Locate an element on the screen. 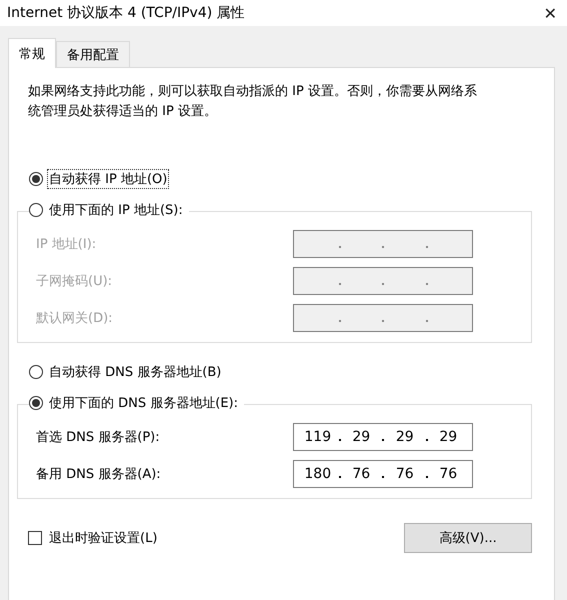  field-label: IP 地址(I): is located at coordinates (66, 244).